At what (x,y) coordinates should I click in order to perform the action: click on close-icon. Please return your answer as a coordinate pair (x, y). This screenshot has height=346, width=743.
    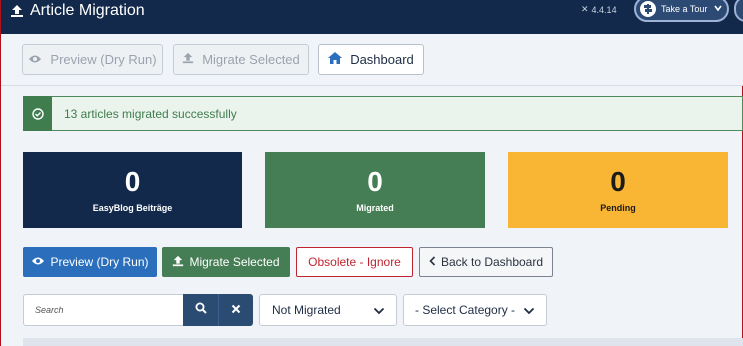
    Looking at the image, I should click on (236, 310).